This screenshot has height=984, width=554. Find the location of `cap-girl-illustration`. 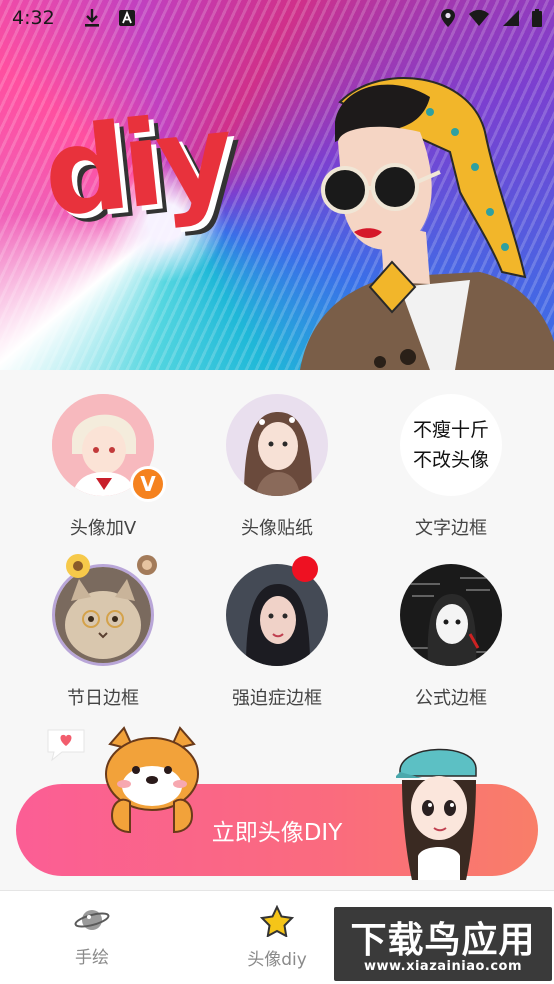

cap-girl-illustration is located at coordinates (436, 814).